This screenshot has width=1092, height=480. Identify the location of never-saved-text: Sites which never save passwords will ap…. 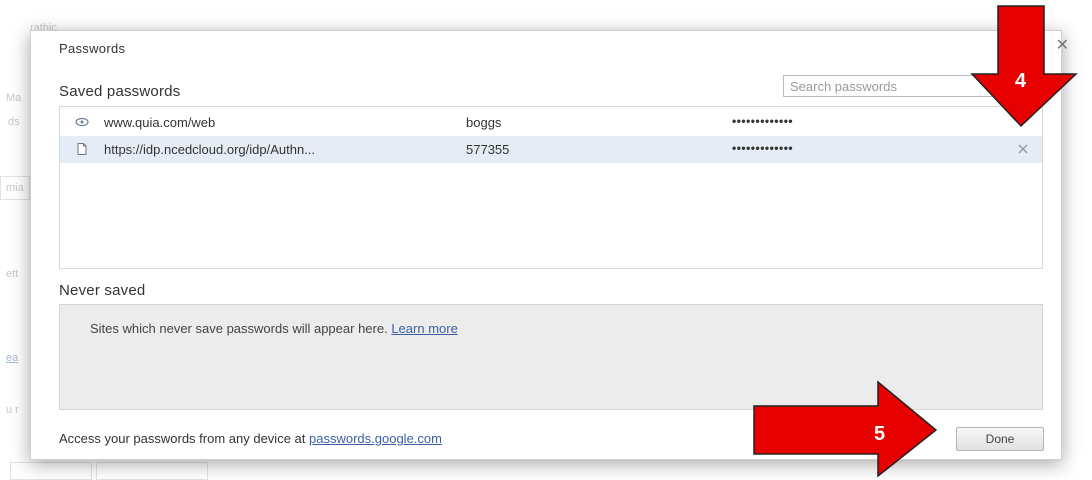
(239, 328).